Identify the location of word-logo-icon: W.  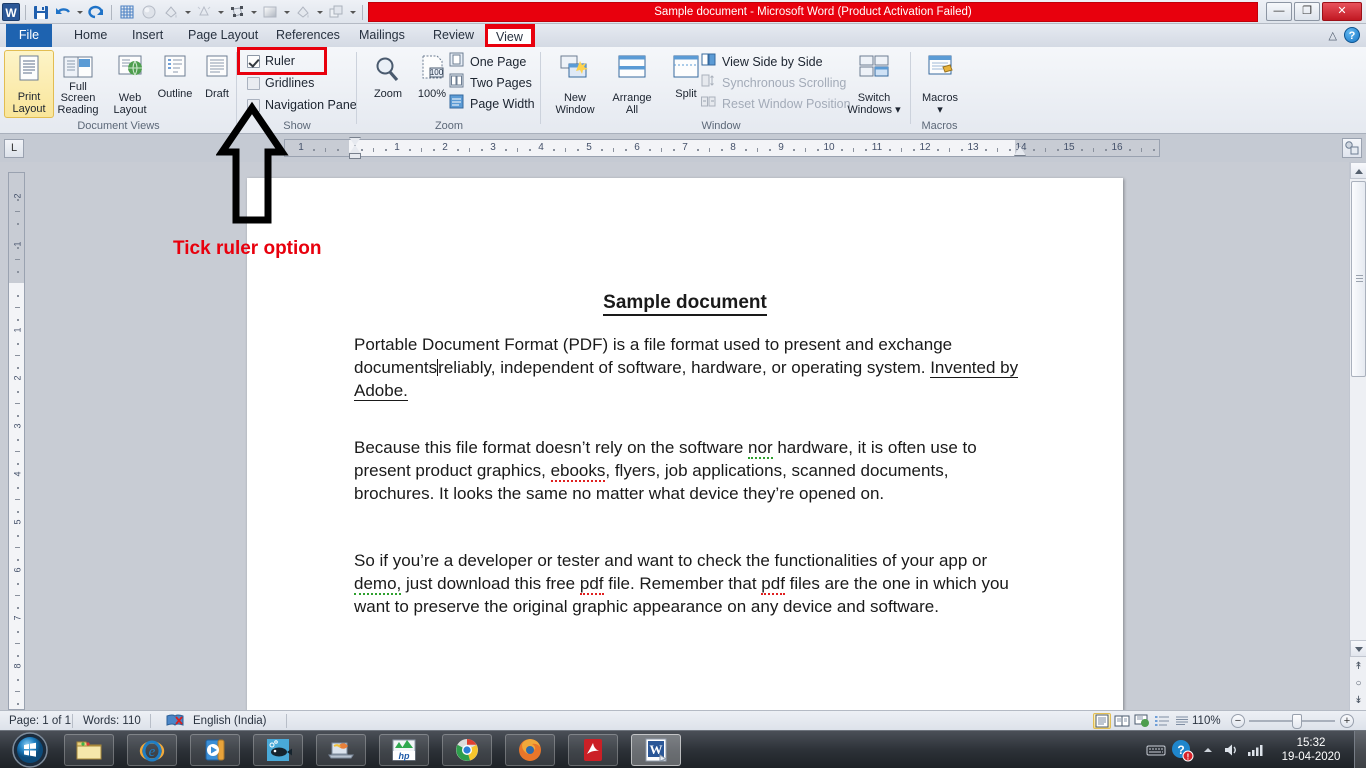
(11, 12).